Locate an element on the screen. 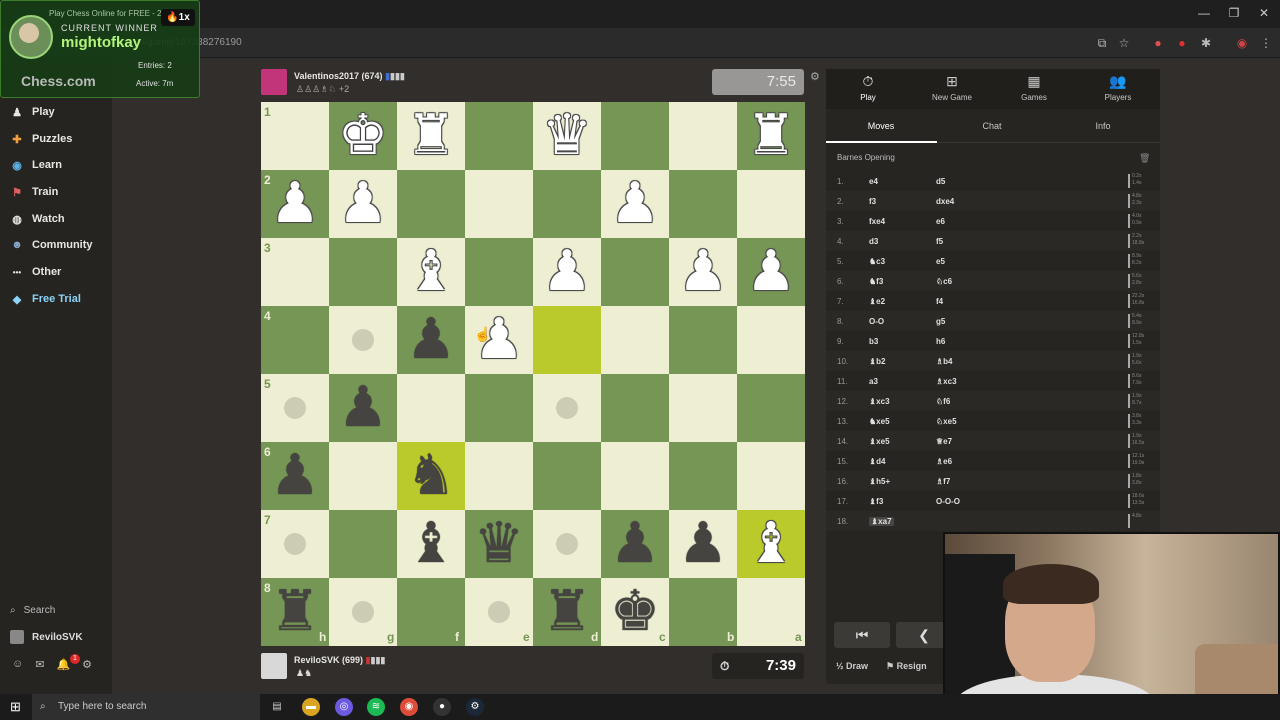 Image resolution: width=1280 pixels, height=720 pixels. square-d6 is located at coordinates (567, 476).